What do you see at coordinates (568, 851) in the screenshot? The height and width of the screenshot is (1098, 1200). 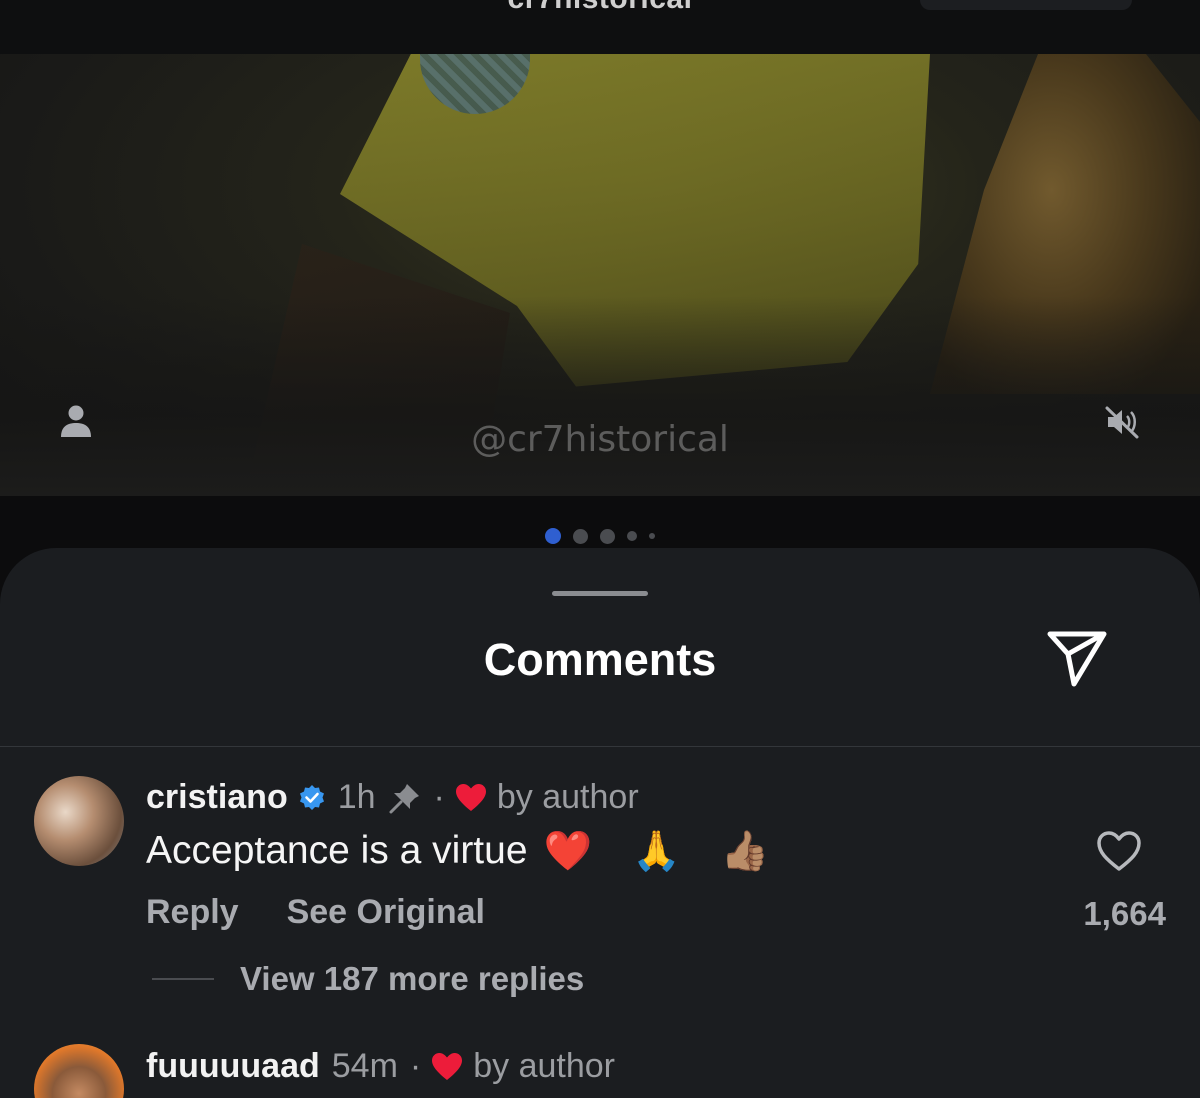 I see `emoji-red-heart: ❤️` at bounding box center [568, 851].